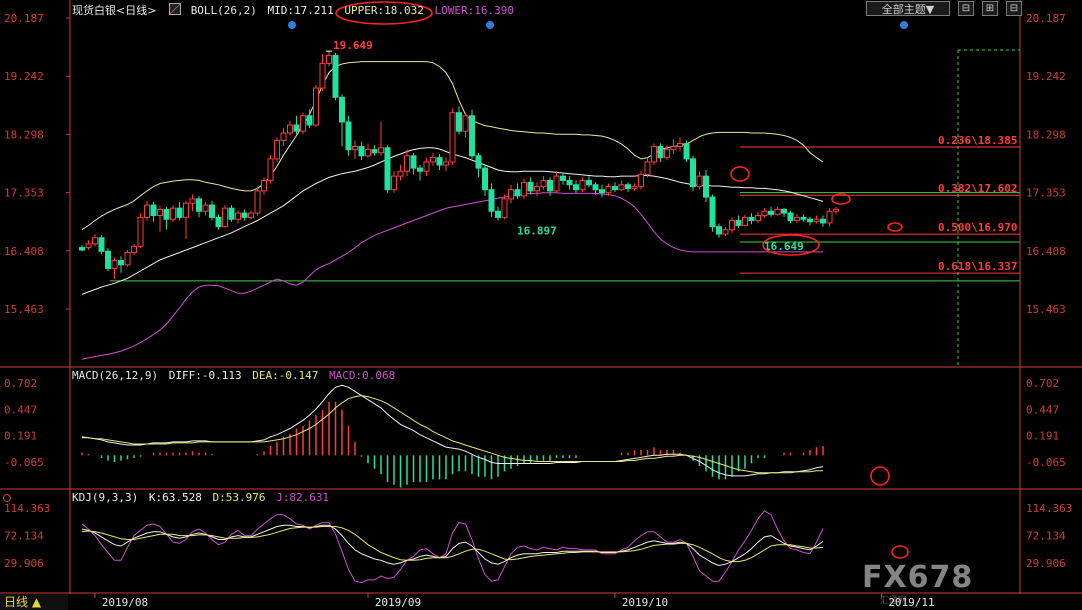 The image size is (1082, 610). Describe the element at coordinates (115, 375) in the screenshot. I see `macd-name: MACD(26,12,9)` at that location.